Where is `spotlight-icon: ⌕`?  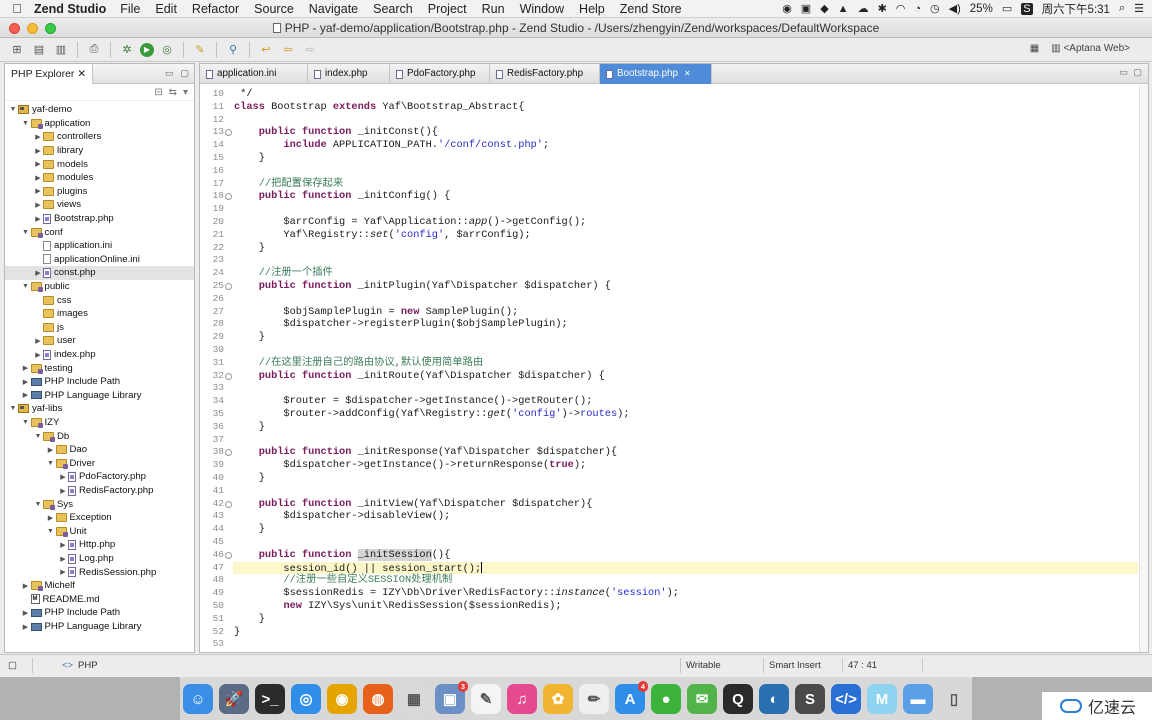
spotlight-icon: ⌕ is located at coordinates (1122, 8).